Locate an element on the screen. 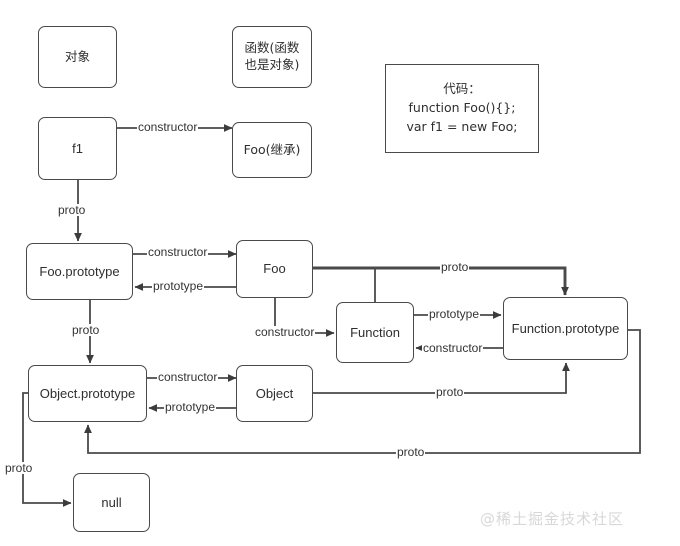  node-f1: f1 is located at coordinates (77, 148).